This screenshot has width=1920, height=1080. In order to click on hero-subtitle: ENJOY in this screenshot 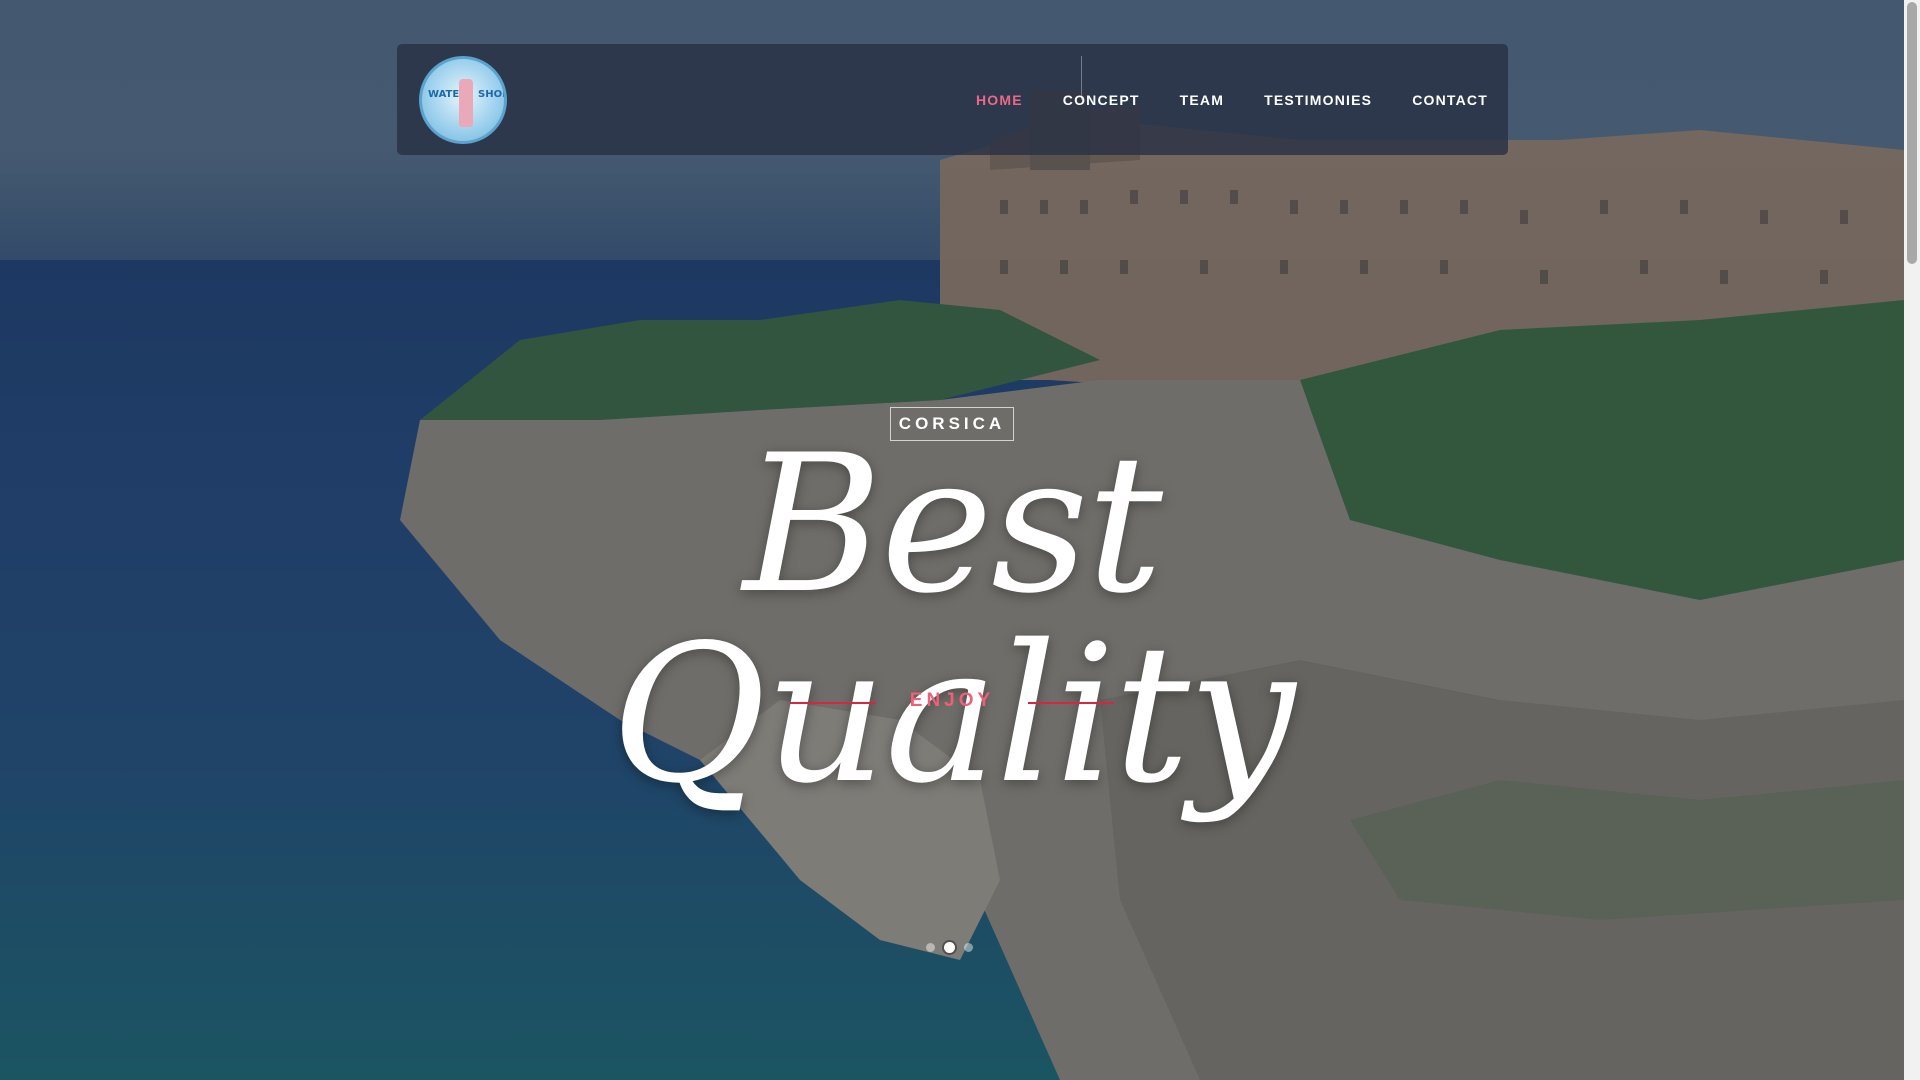, I will do `click(952, 700)`.